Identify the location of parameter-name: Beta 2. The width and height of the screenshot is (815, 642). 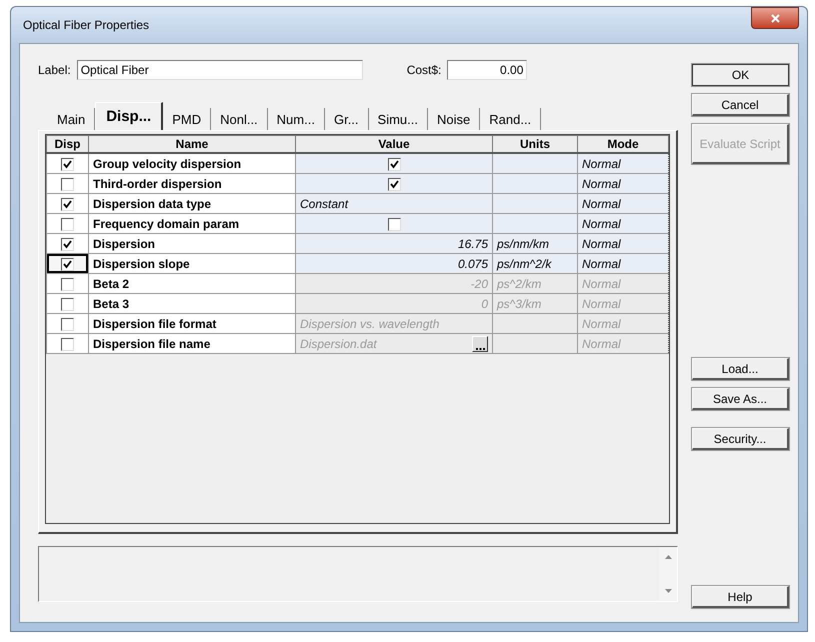
(192, 284).